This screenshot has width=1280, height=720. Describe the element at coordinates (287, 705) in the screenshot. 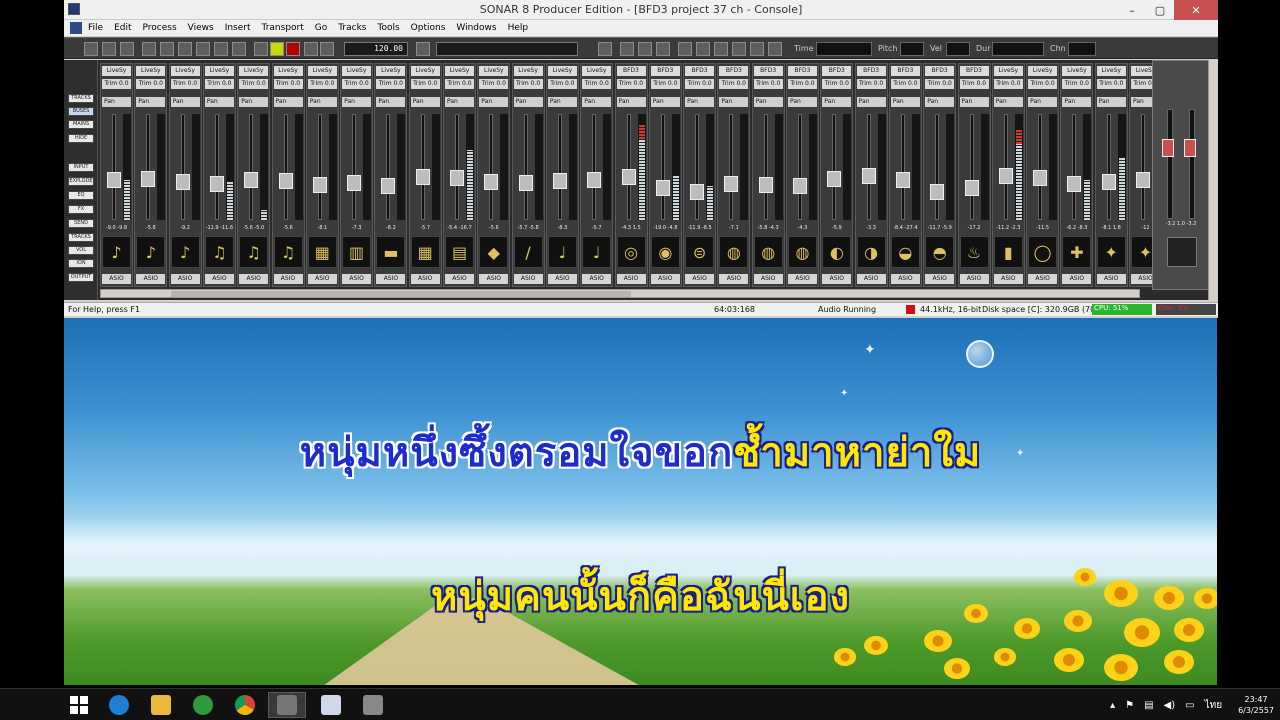

I see `media-icon` at that location.